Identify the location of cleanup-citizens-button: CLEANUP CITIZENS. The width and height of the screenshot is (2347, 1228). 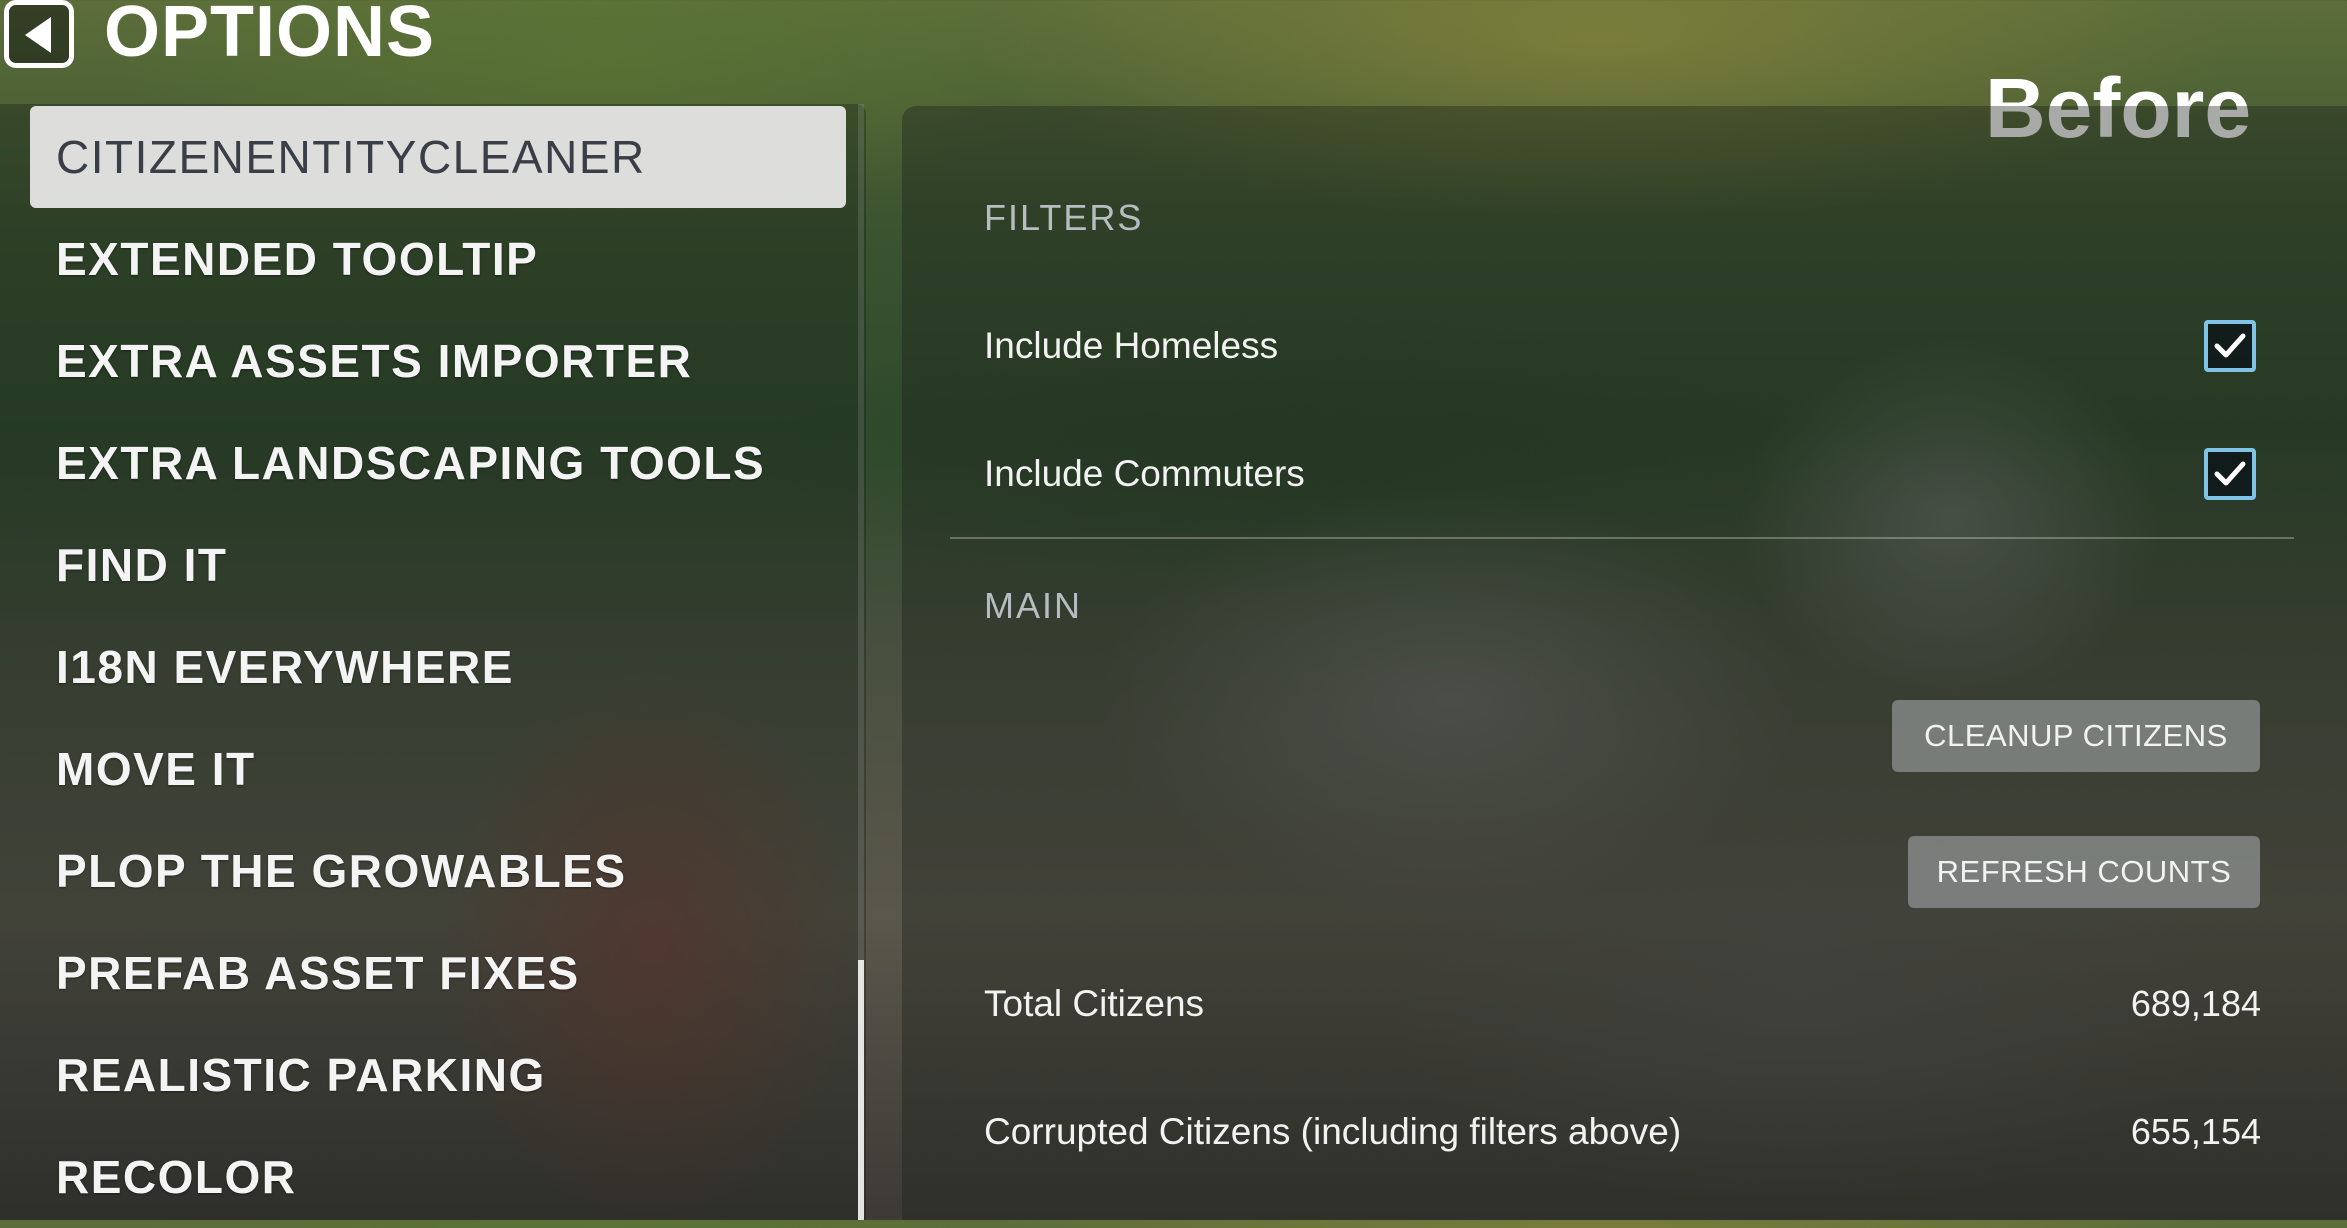
(2076, 736).